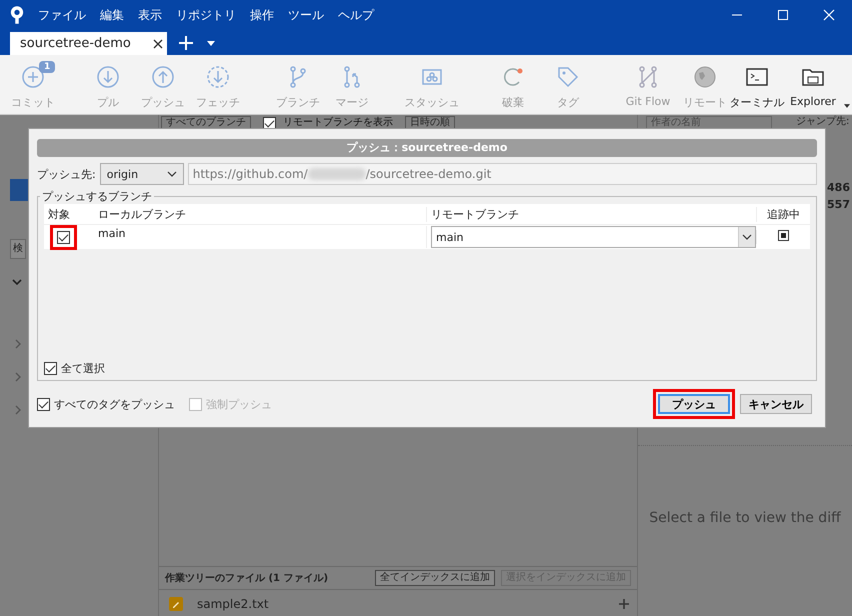 This screenshot has width=852, height=616. What do you see at coordinates (246, 578) in the screenshot?
I see `section-title: 作業ツリーのファイル (1 ファイル)` at bounding box center [246, 578].